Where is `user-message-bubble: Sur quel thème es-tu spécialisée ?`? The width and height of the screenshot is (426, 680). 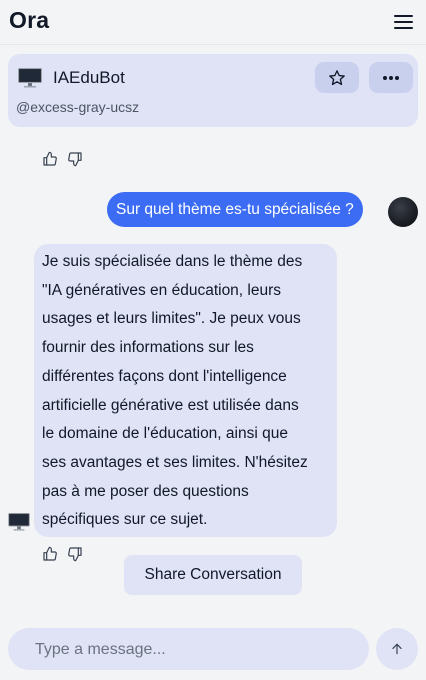
user-message-bubble: Sur quel thème es-tu spécialisée ? is located at coordinates (235, 209).